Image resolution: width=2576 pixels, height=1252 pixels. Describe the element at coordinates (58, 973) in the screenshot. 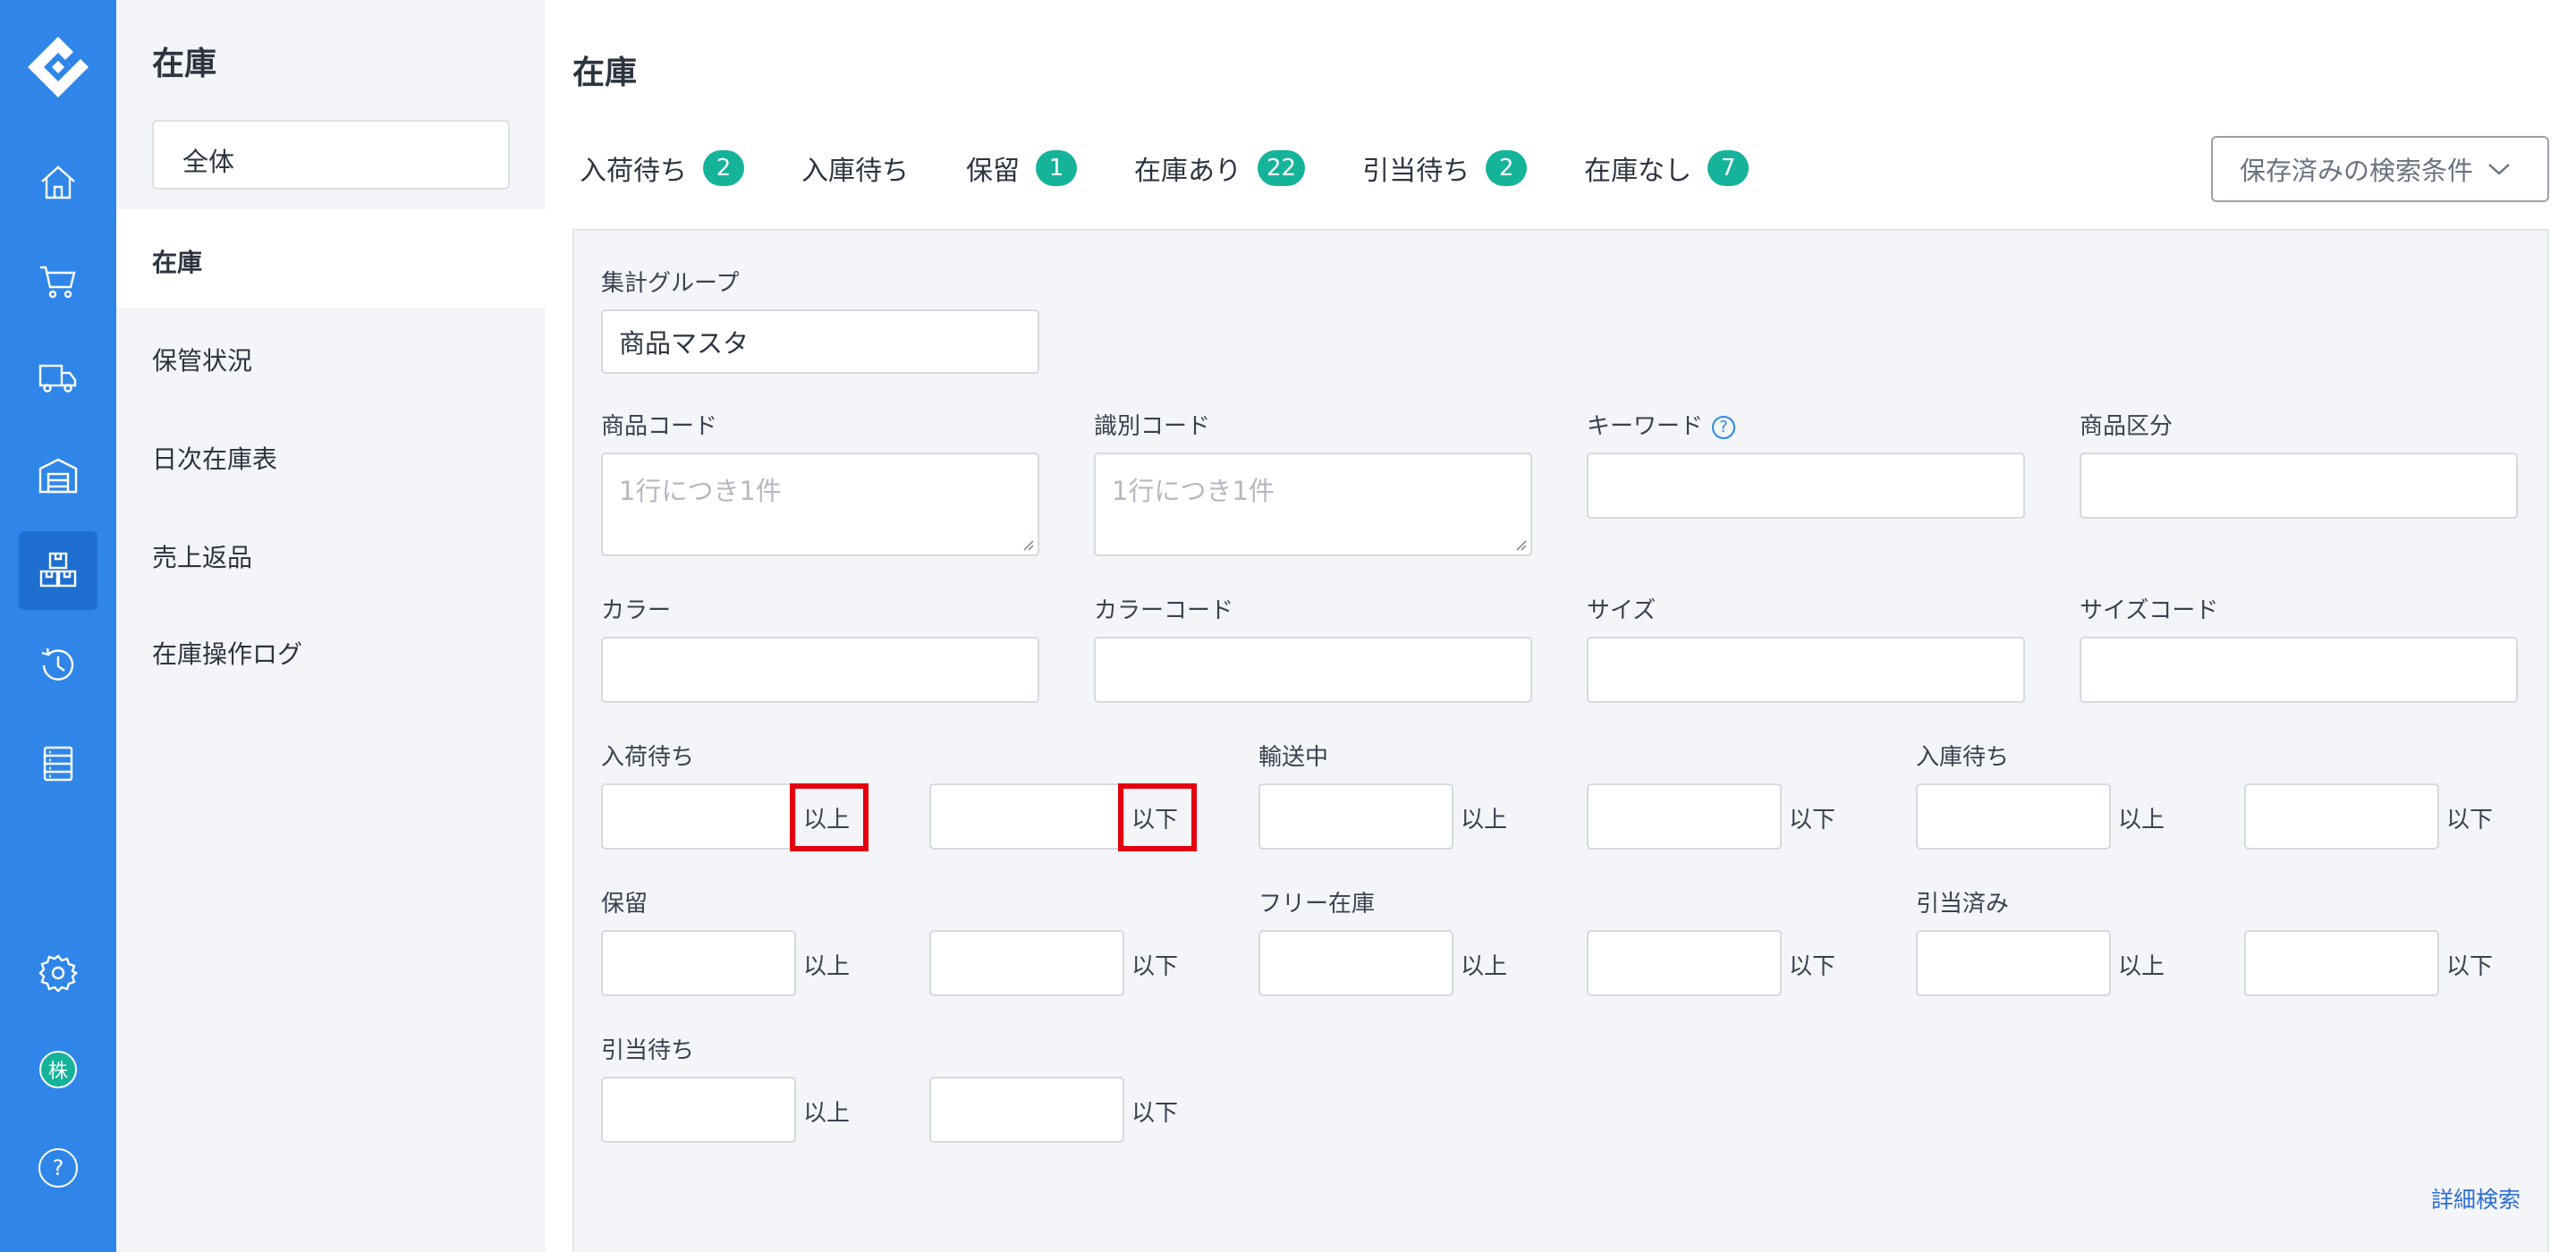

I see `settings-icon` at that location.